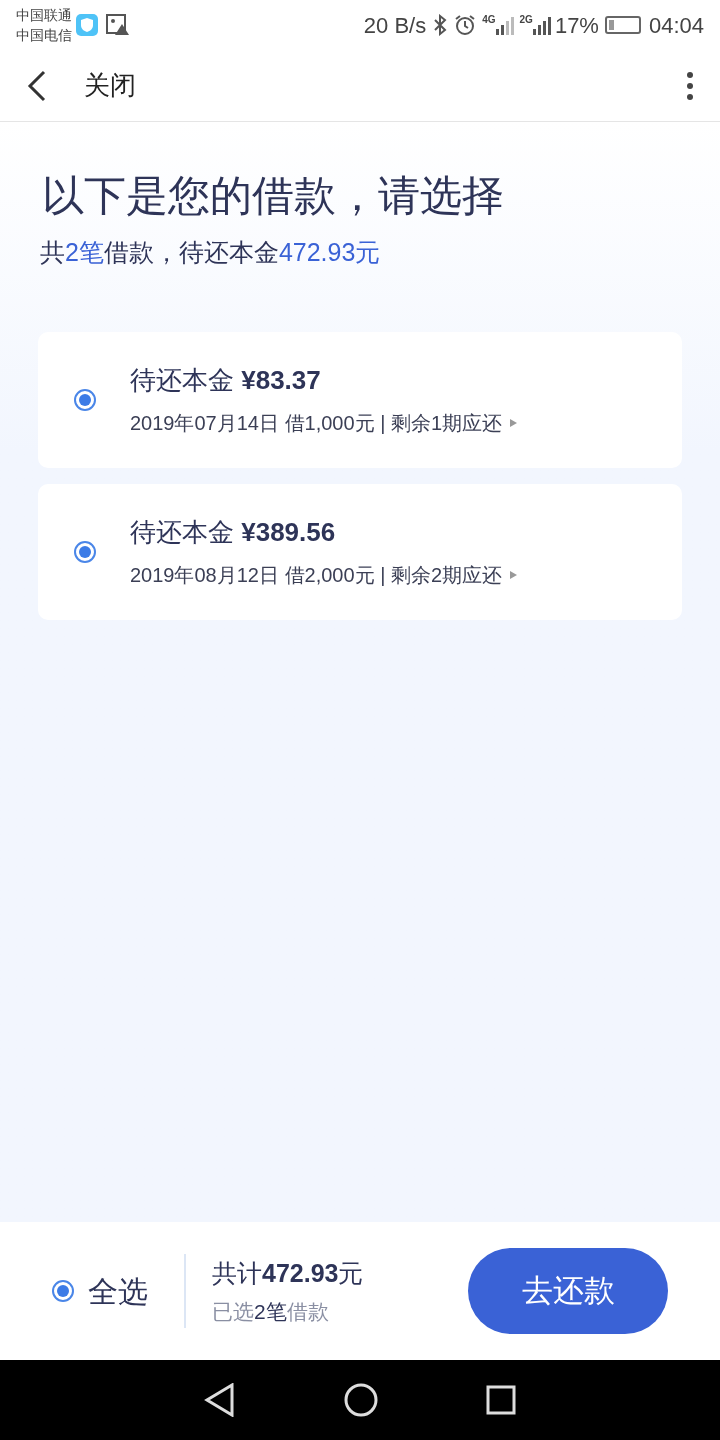 The height and width of the screenshot is (1440, 720). Describe the element at coordinates (110, 85) in the screenshot. I see `close-link: 关闭` at that location.